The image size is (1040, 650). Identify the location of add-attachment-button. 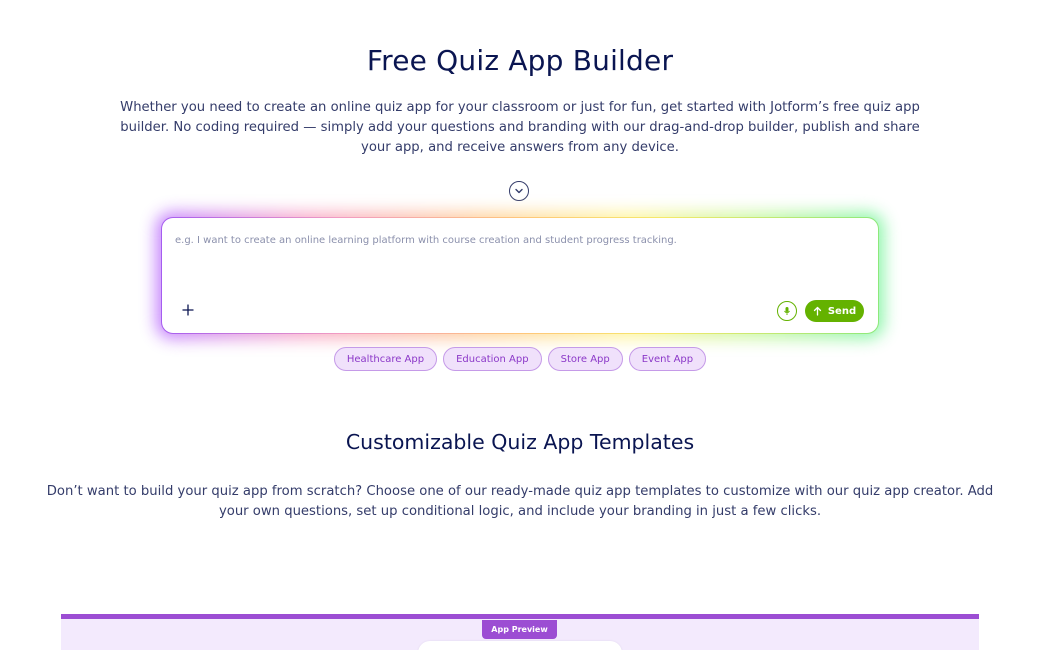
(188, 310).